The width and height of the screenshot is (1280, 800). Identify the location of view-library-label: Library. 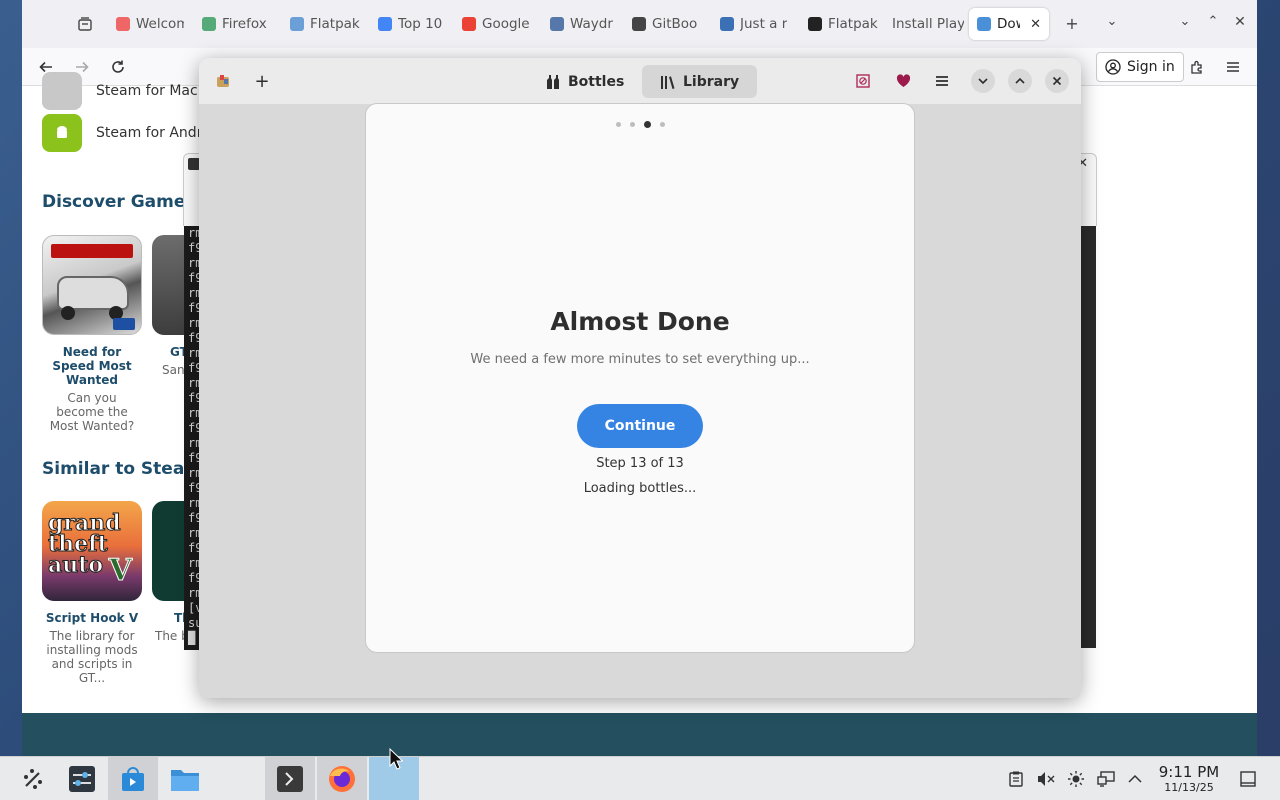
(711, 81).